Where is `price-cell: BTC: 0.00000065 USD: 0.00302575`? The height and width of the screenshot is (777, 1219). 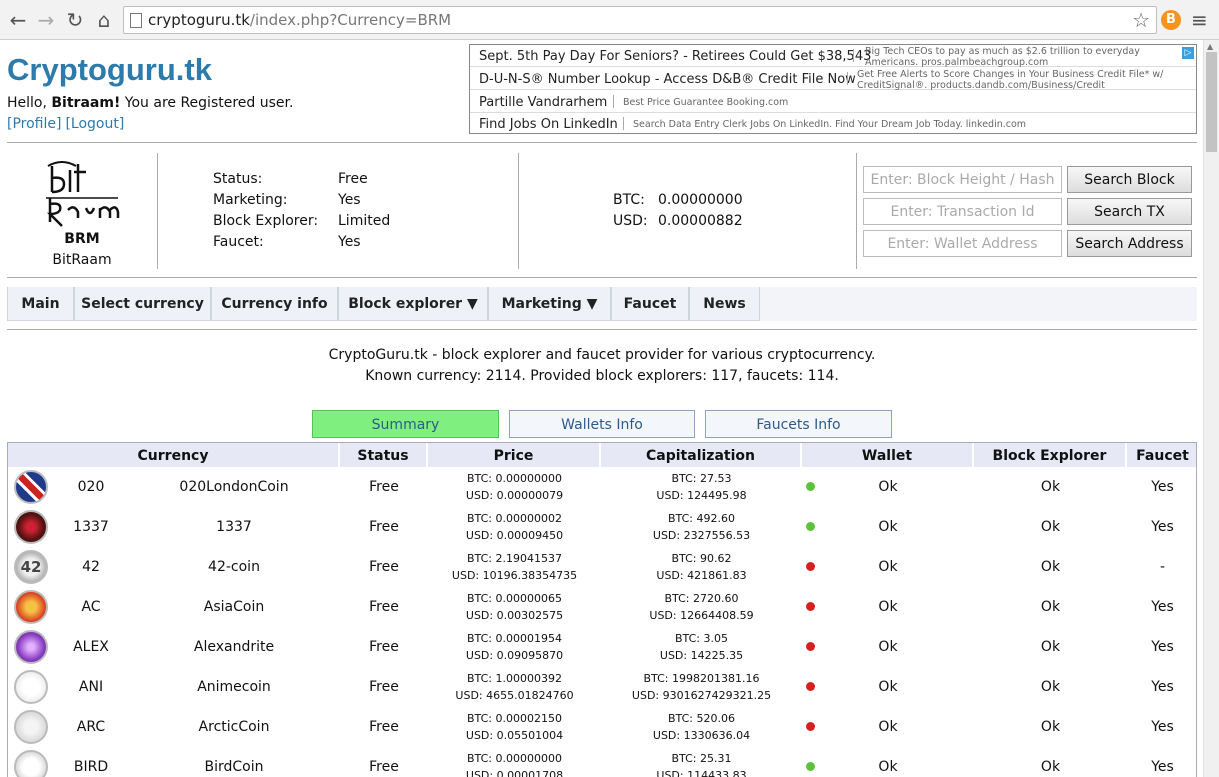 price-cell: BTC: 0.00000065 USD: 0.00302575 is located at coordinates (514, 607).